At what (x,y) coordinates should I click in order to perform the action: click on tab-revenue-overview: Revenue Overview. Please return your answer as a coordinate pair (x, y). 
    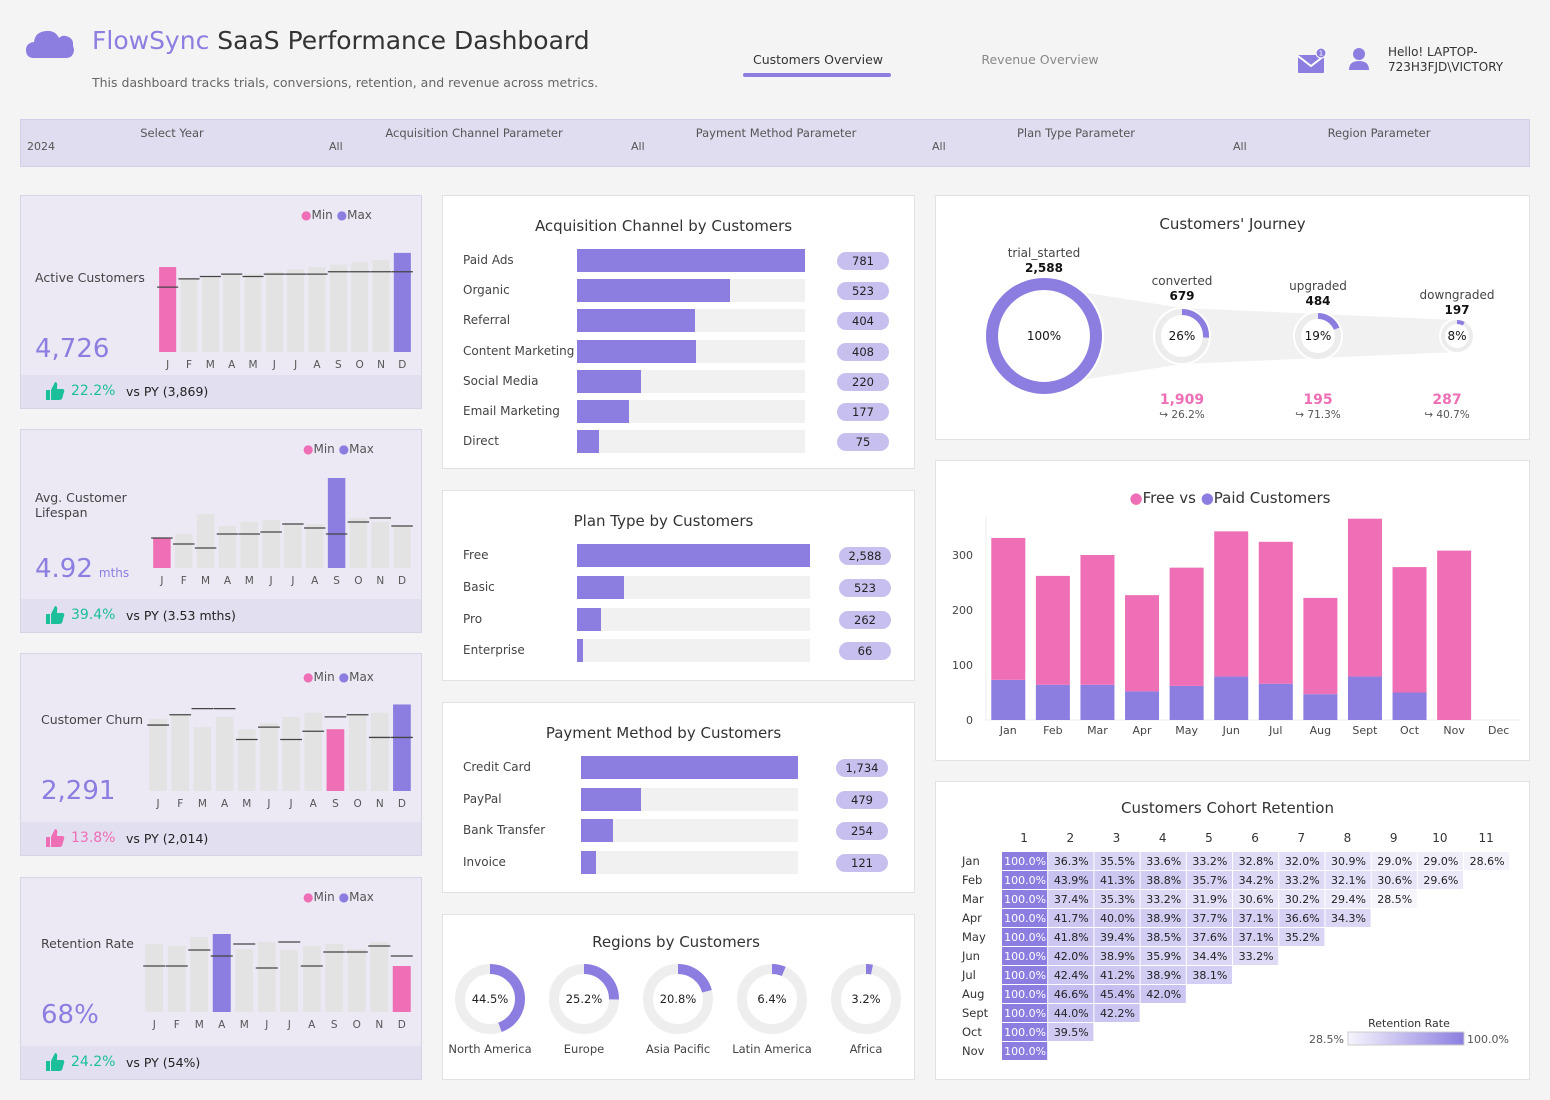
    Looking at the image, I should click on (1040, 59).